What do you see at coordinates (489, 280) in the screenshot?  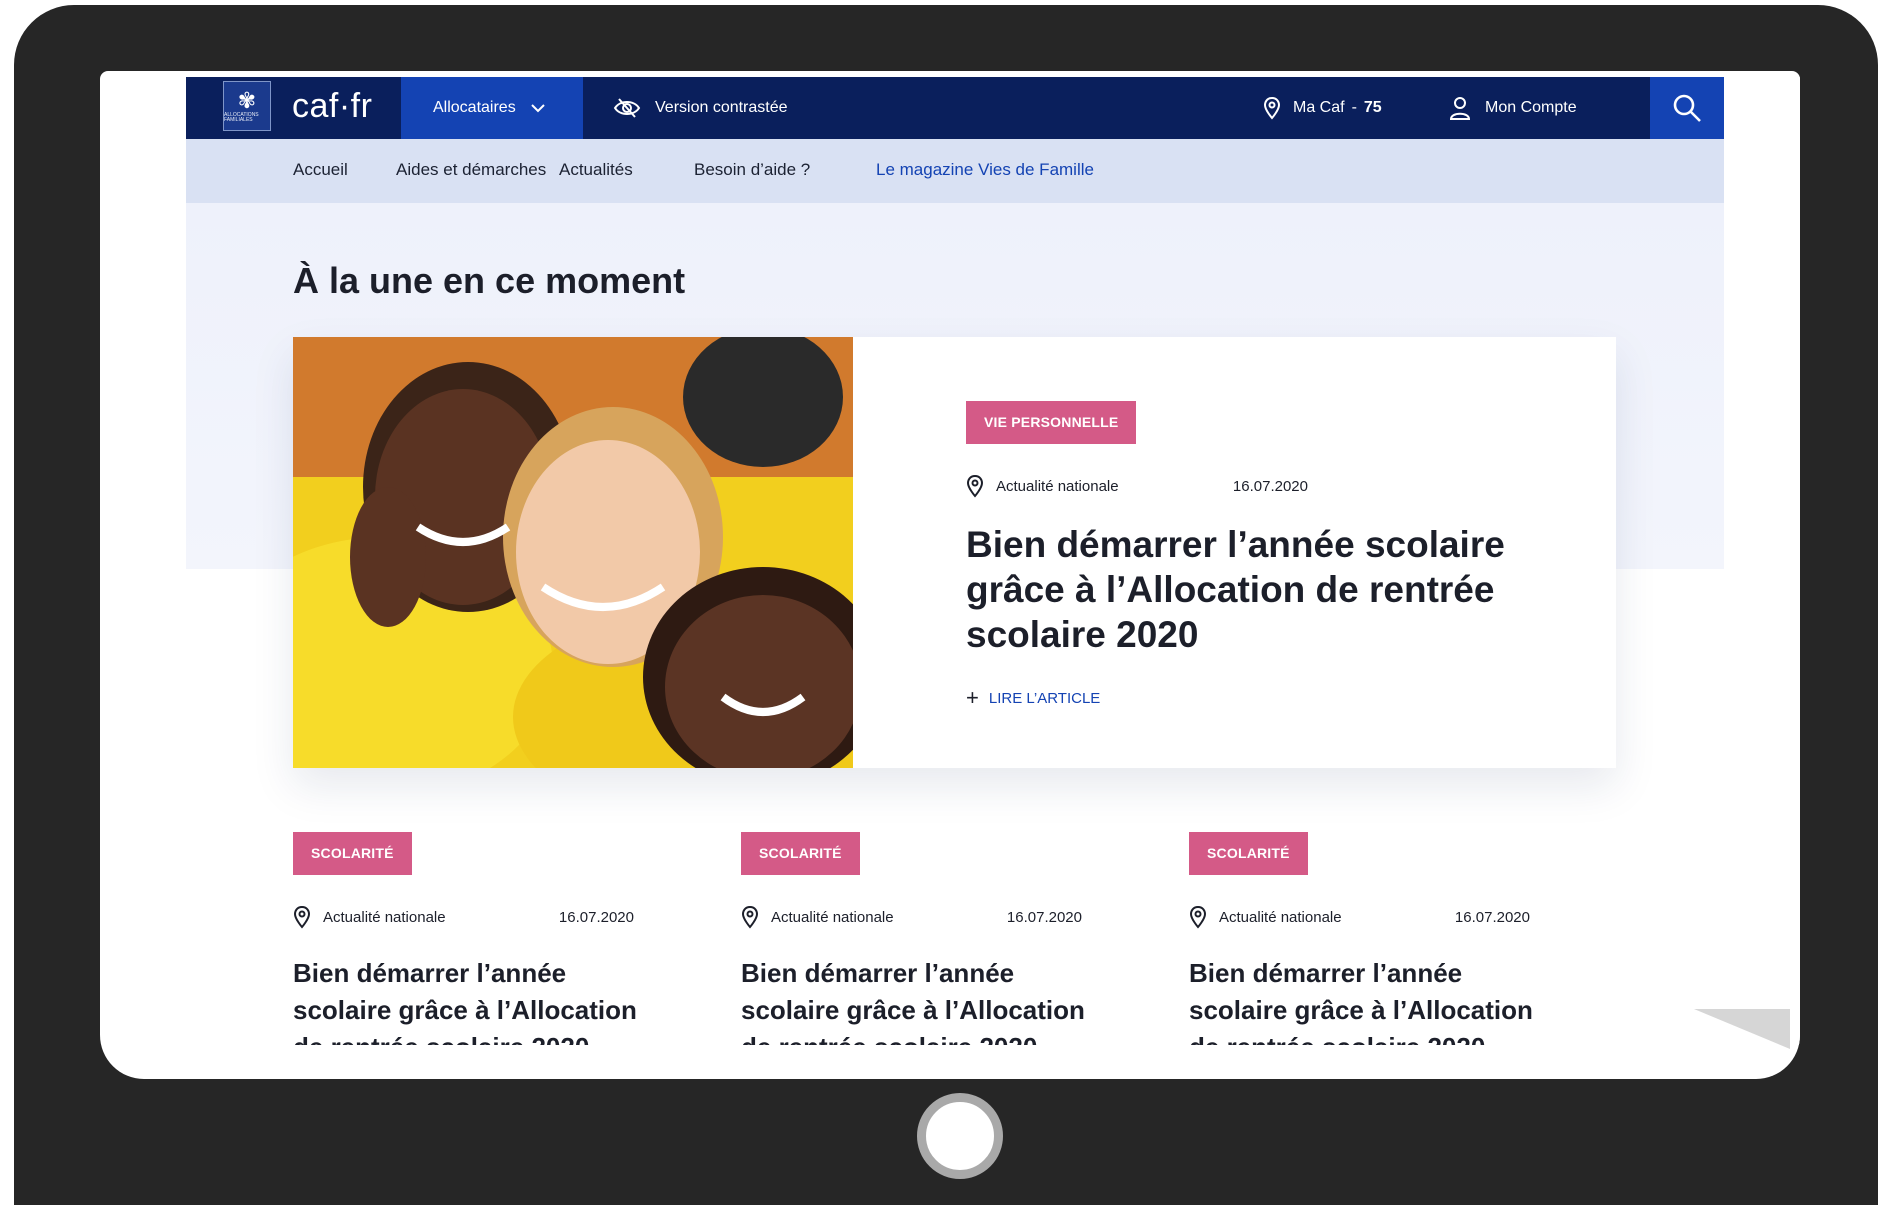 I see `section-title: À la une en ce moment` at bounding box center [489, 280].